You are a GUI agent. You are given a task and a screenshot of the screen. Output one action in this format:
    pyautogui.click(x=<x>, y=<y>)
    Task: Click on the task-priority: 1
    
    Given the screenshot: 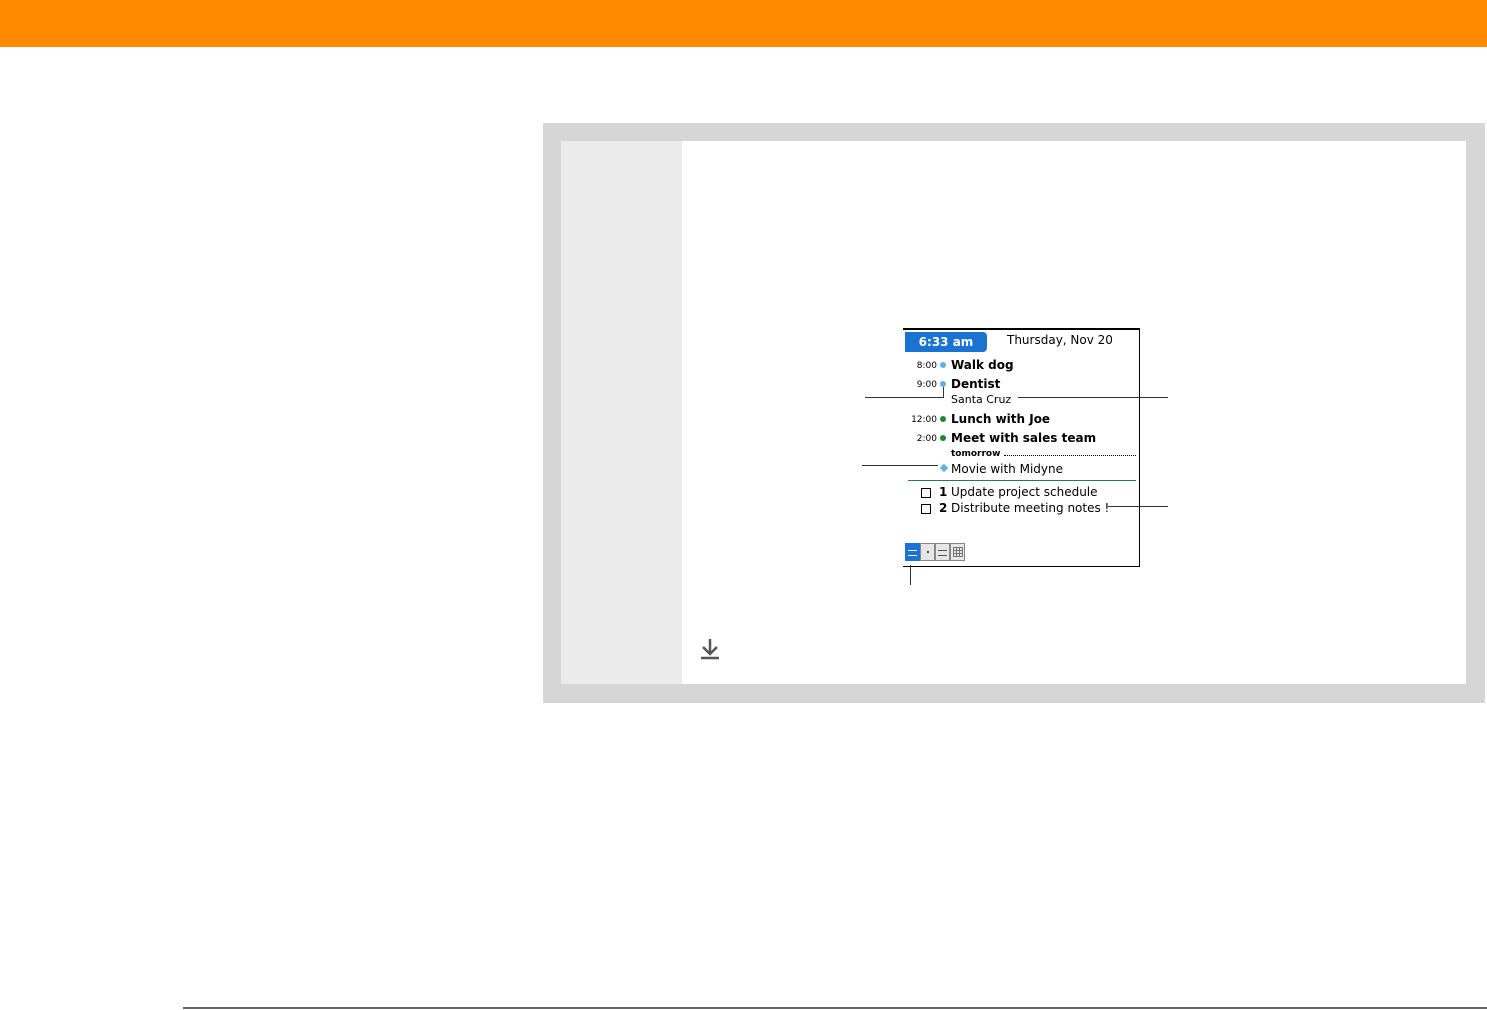 What is the action you would take?
    pyautogui.click(x=943, y=492)
    